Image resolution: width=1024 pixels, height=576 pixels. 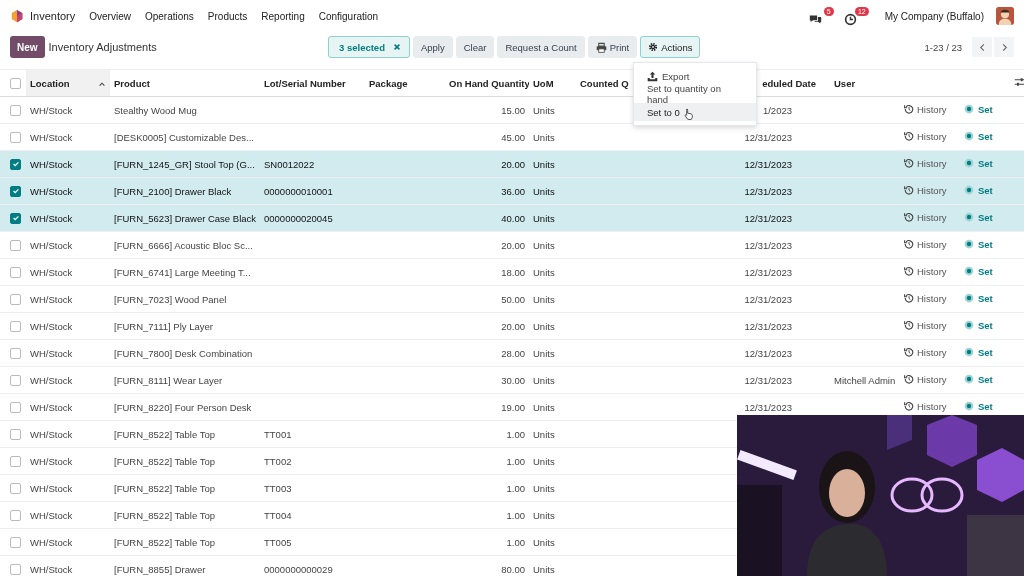 I want to click on menu-item: Products, so click(x=227, y=16).